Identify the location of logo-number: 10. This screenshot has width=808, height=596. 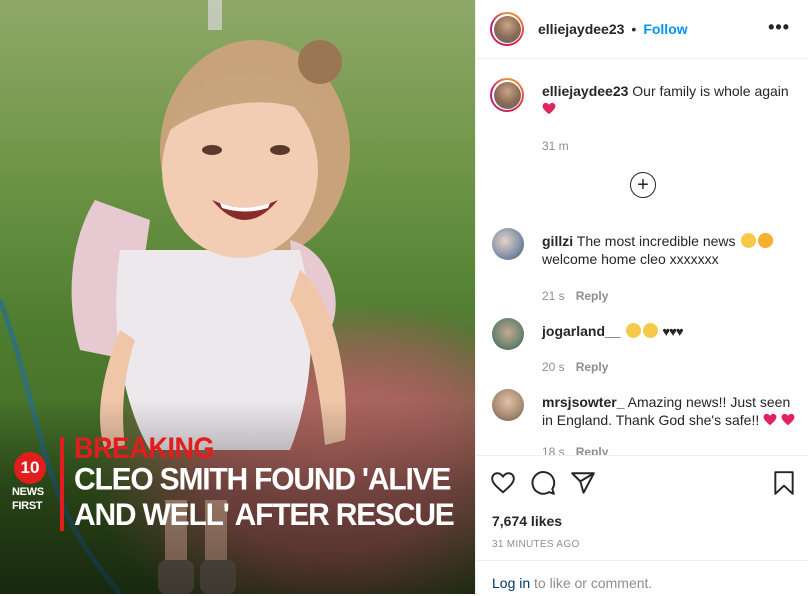
(30, 468).